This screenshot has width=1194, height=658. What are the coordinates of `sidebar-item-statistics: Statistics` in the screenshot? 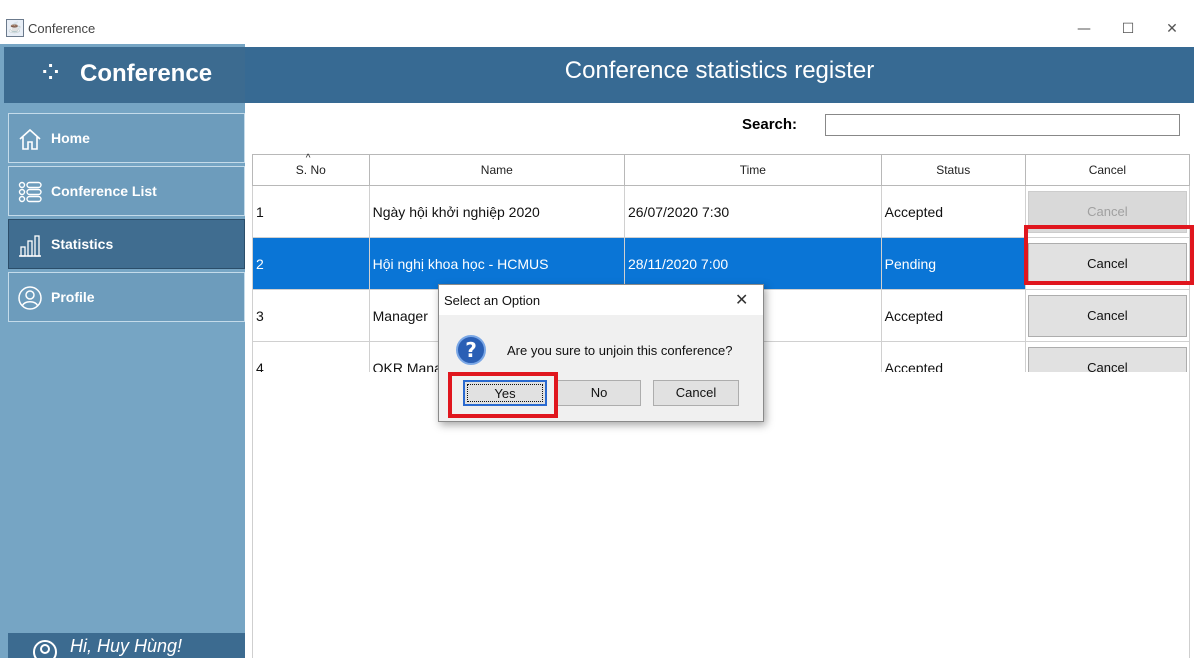 It's located at (126, 244).